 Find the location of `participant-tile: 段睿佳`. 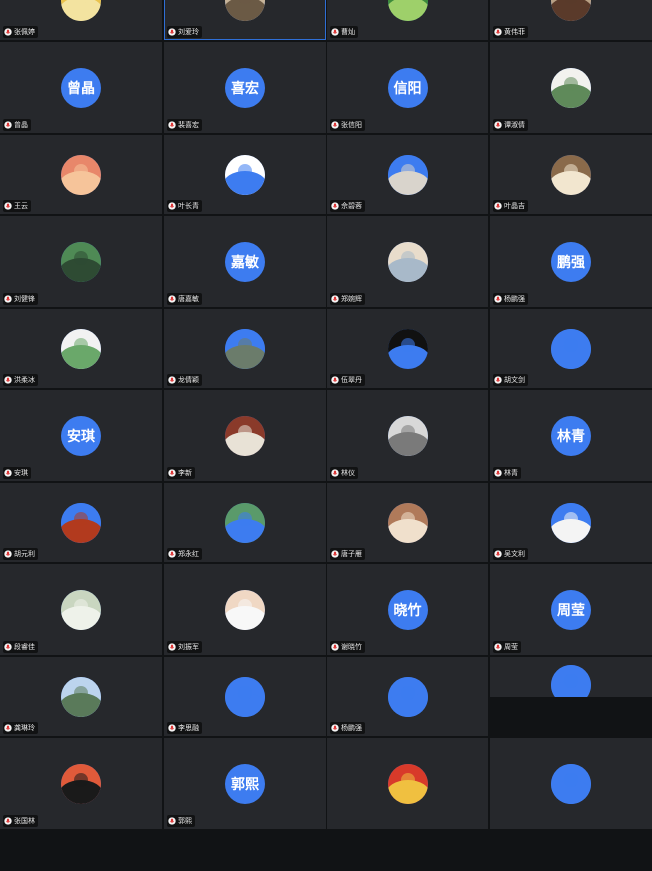

participant-tile: 段睿佳 is located at coordinates (81, 609).